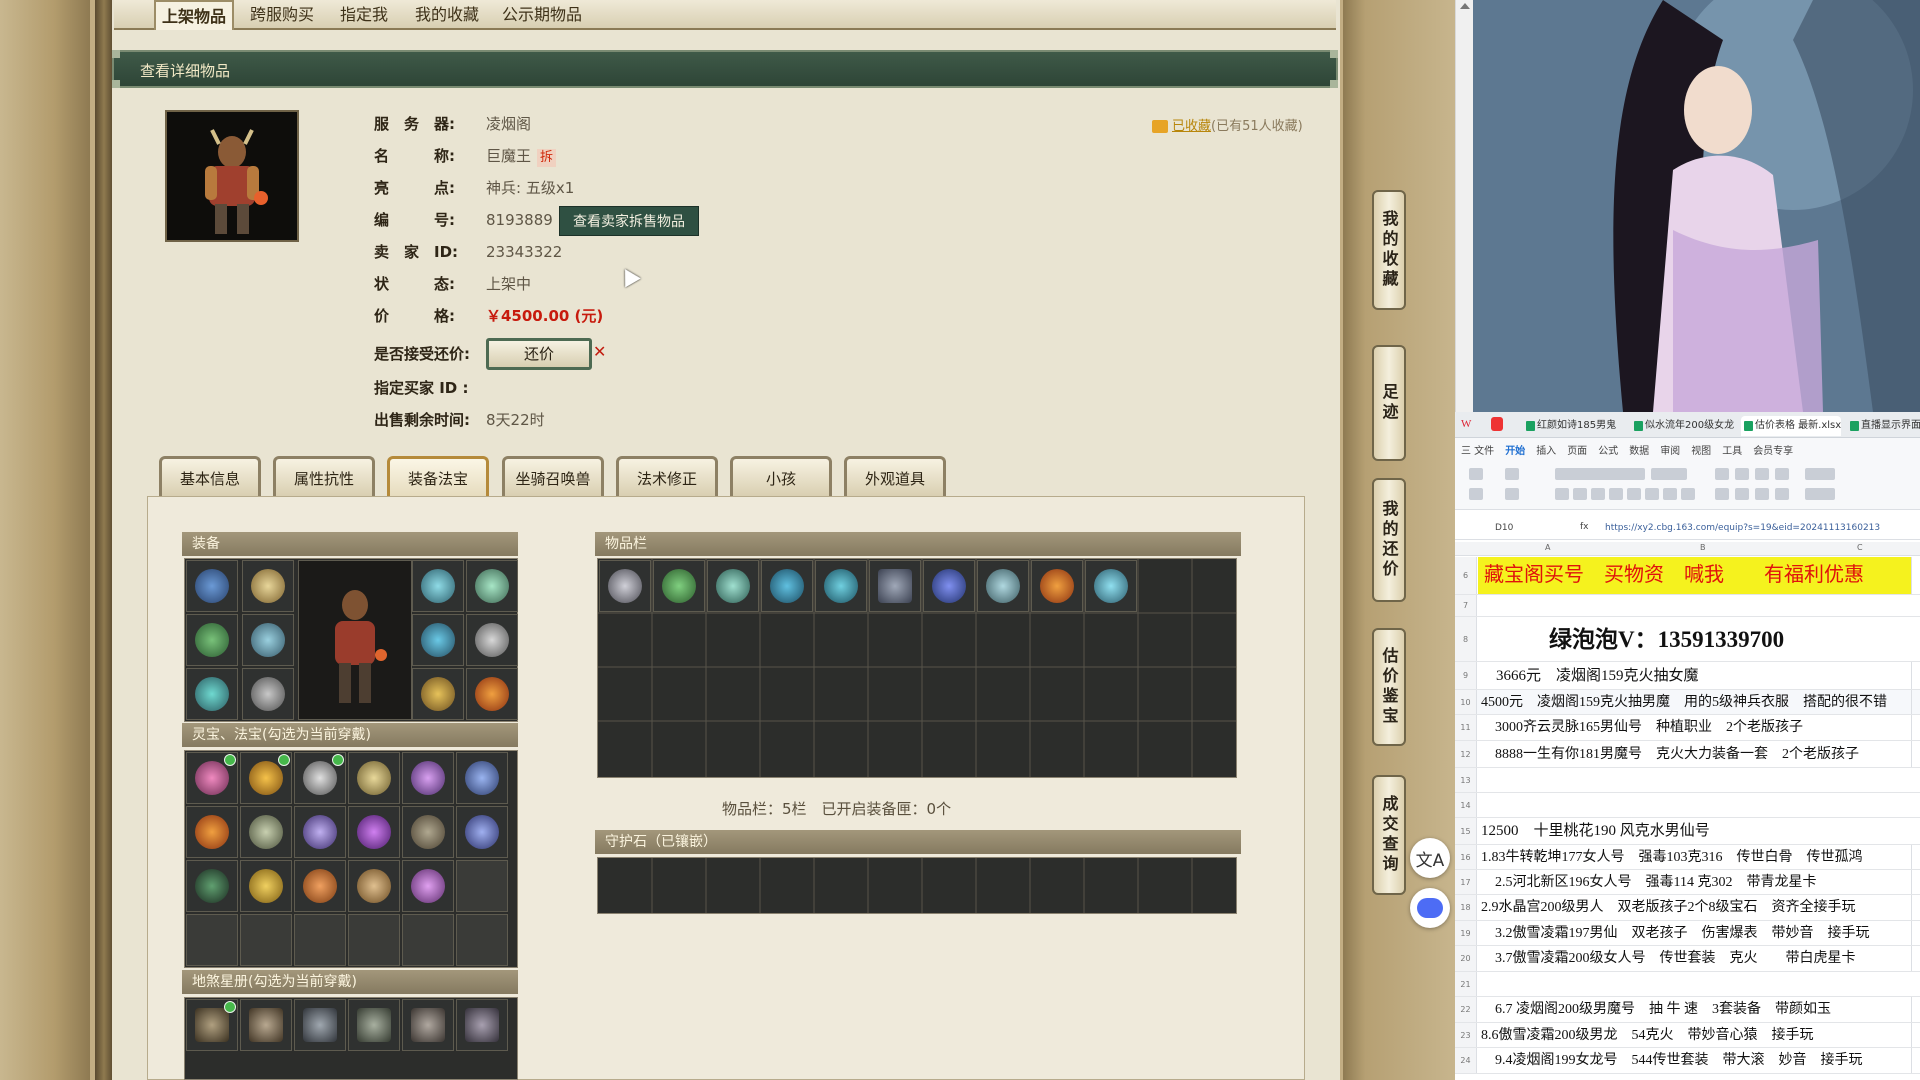 The width and height of the screenshot is (1920, 1080). What do you see at coordinates (1687, 1061) in the screenshot?
I see `sheet-row: 24 9.4凌烟阁199女龙号 544传世套装 带大滚 妙音 接手玩` at bounding box center [1687, 1061].